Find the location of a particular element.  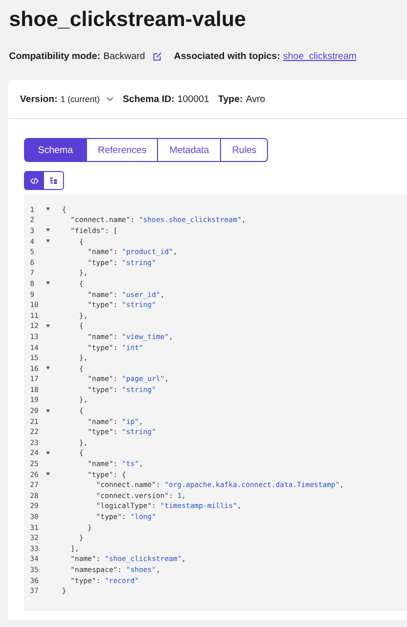

tree-icon is located at coordinates (53, 180).